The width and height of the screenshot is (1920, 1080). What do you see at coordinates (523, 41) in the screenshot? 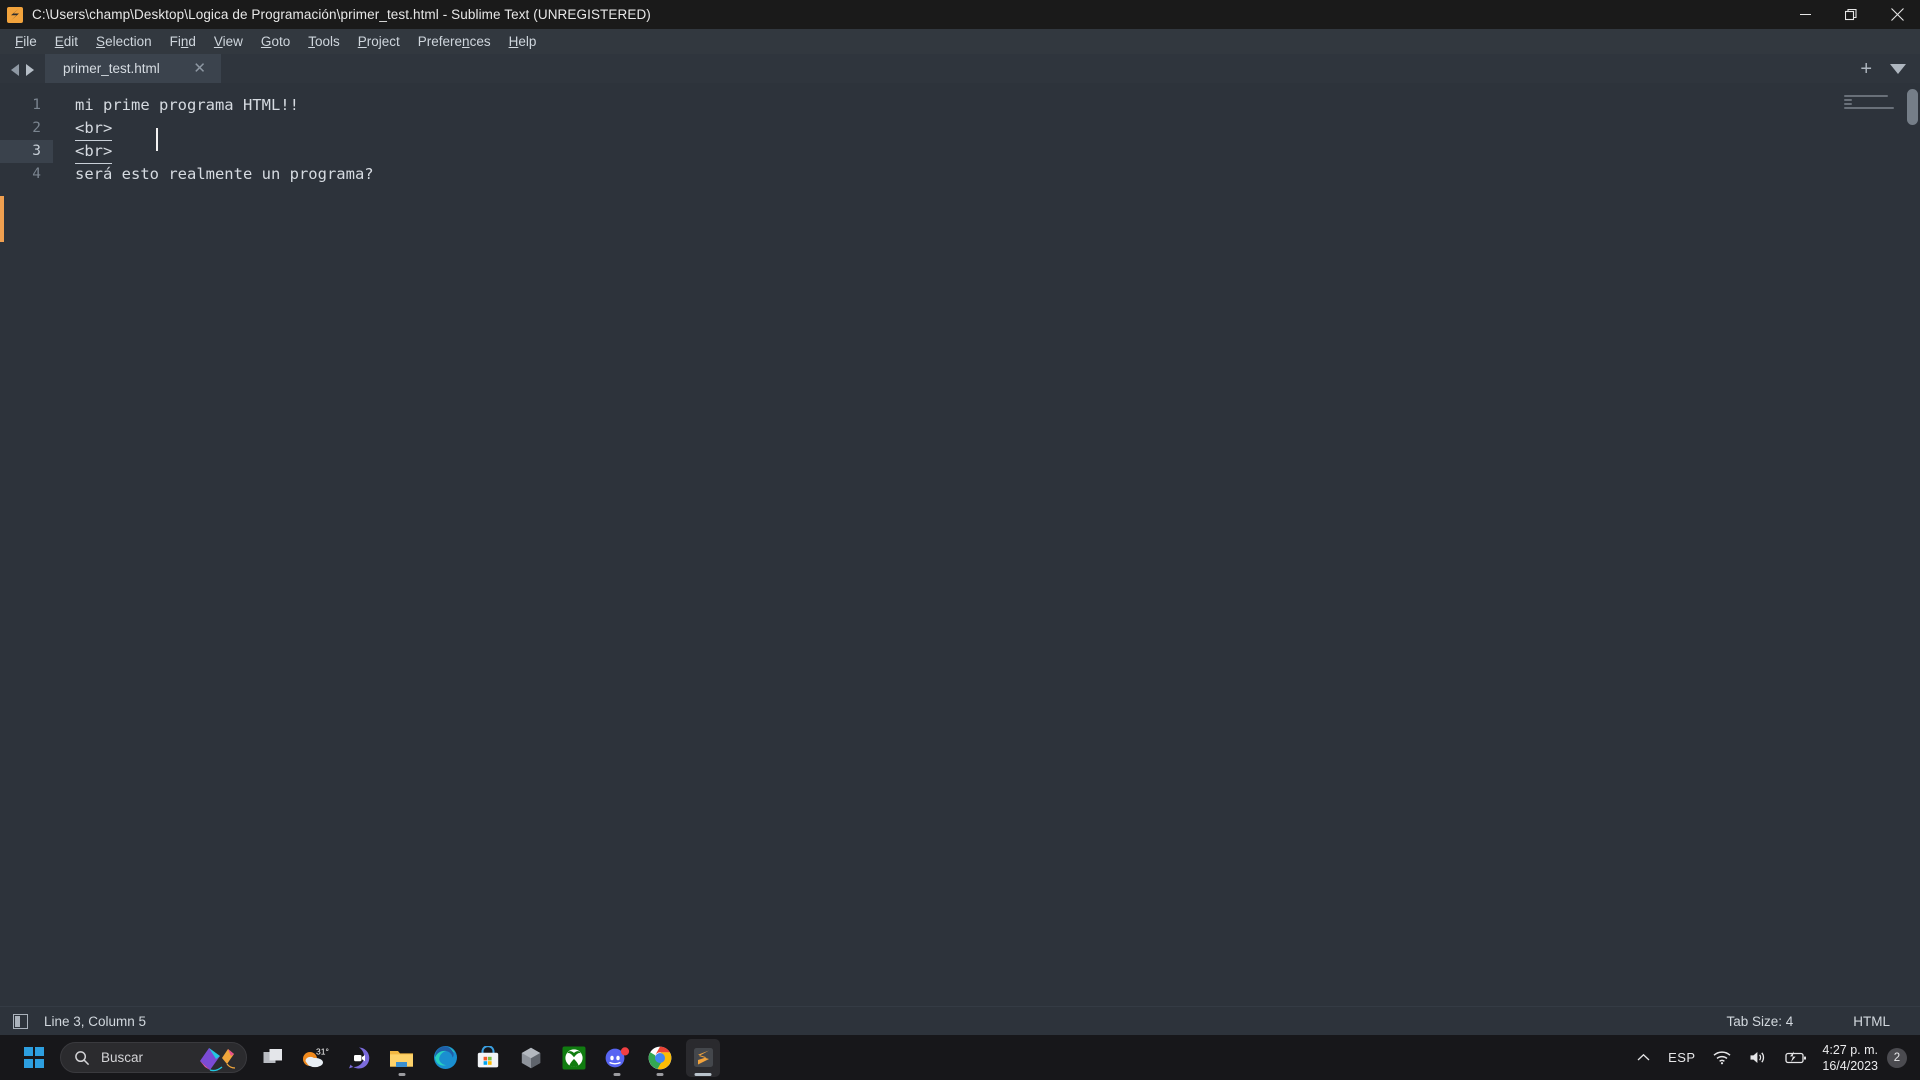
I see `menu-item-help: Help` at bounding box center [523, 41].